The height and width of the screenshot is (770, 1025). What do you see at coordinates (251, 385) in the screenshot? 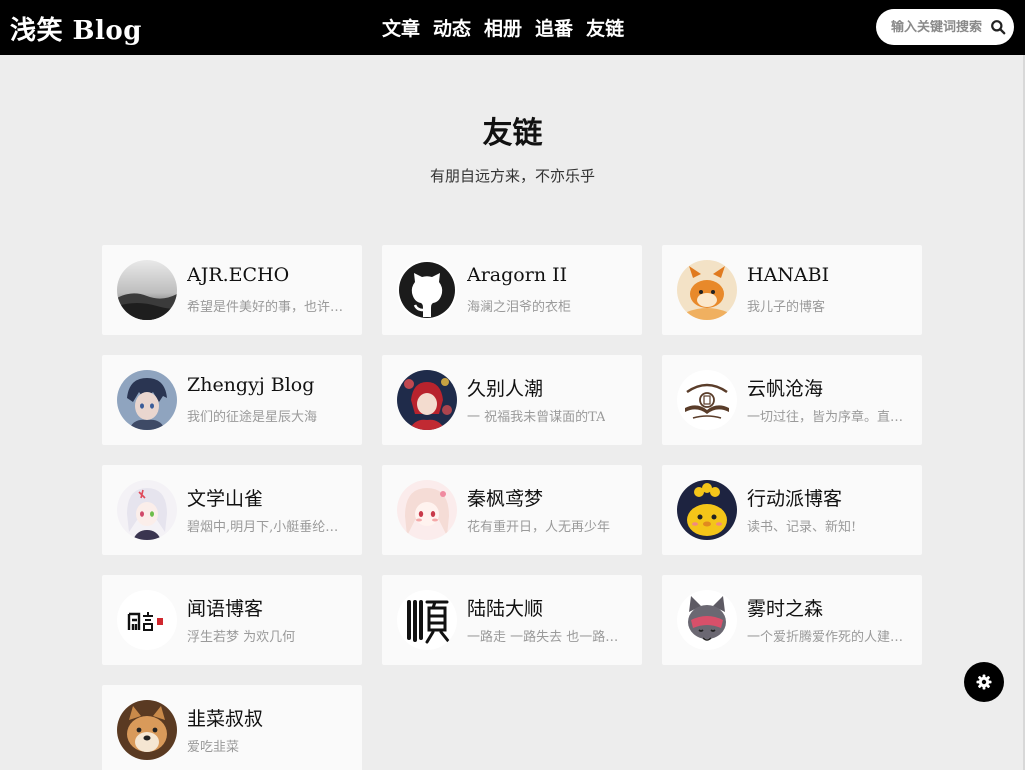
I see `friend-name: Zhengyj Blog` at bounding box center [251, 385].